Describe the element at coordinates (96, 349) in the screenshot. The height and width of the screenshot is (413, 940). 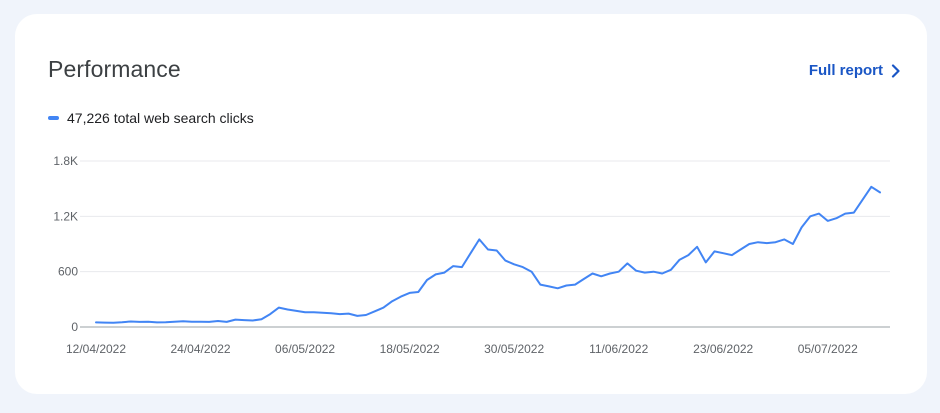
I see `x-tick-label: 12/04/2022` at that location.